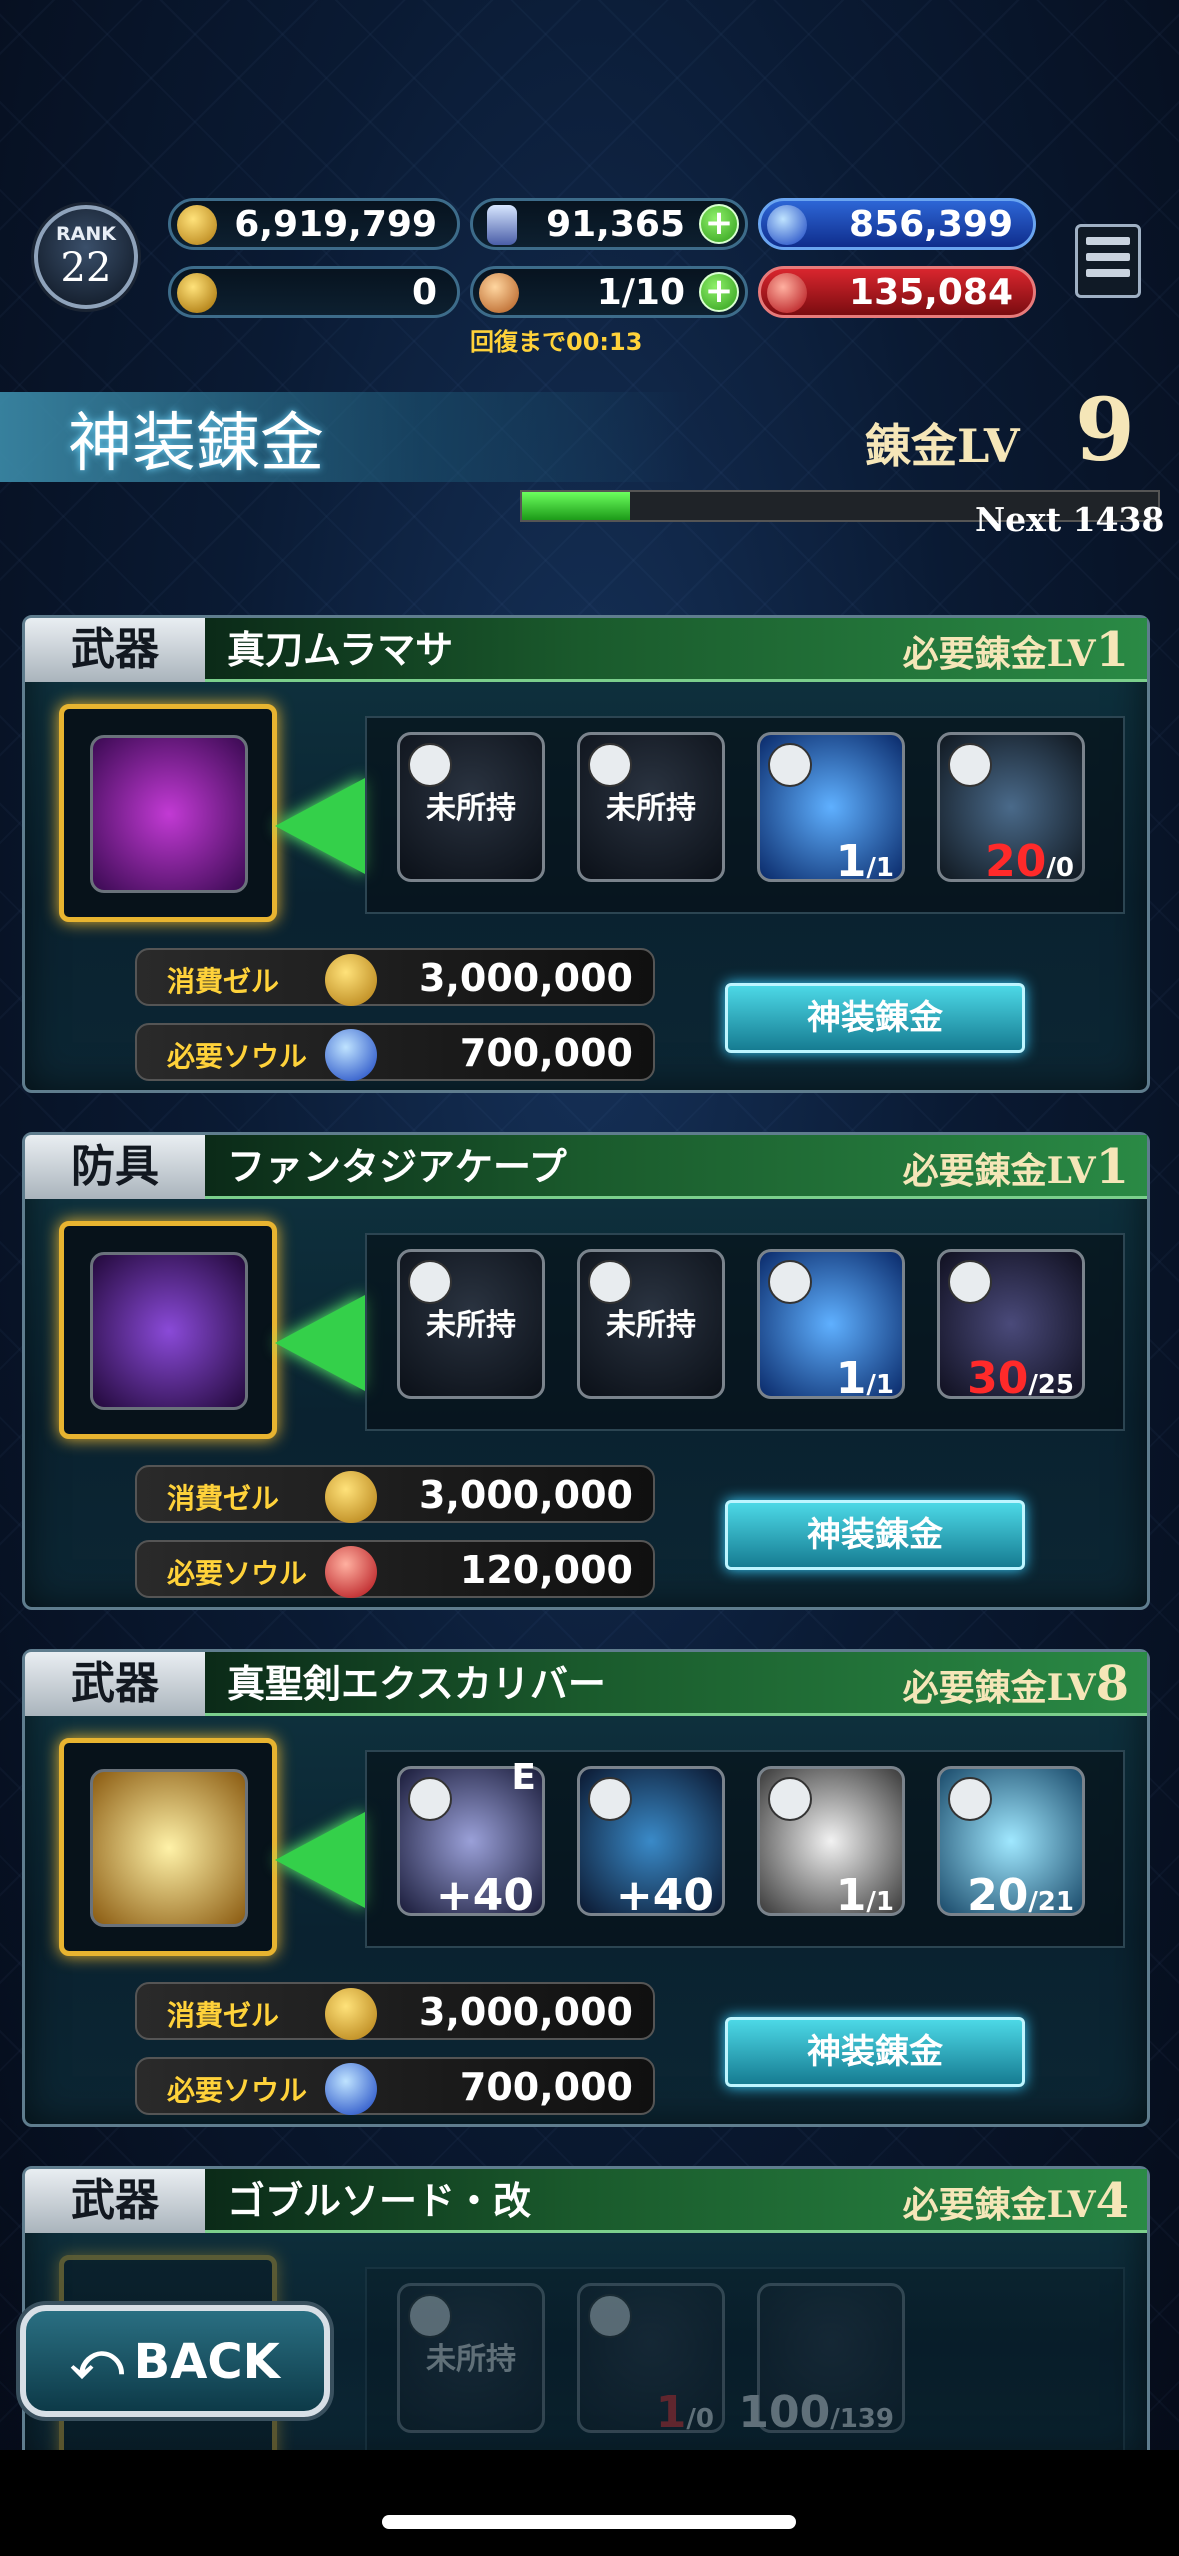 Image resolution: width=1179 pixels, height=2556 pixels. What do you see at coordinates (1108, 261) in the screenshot?
I see `menu-button` at bounding box center [1108, 261].